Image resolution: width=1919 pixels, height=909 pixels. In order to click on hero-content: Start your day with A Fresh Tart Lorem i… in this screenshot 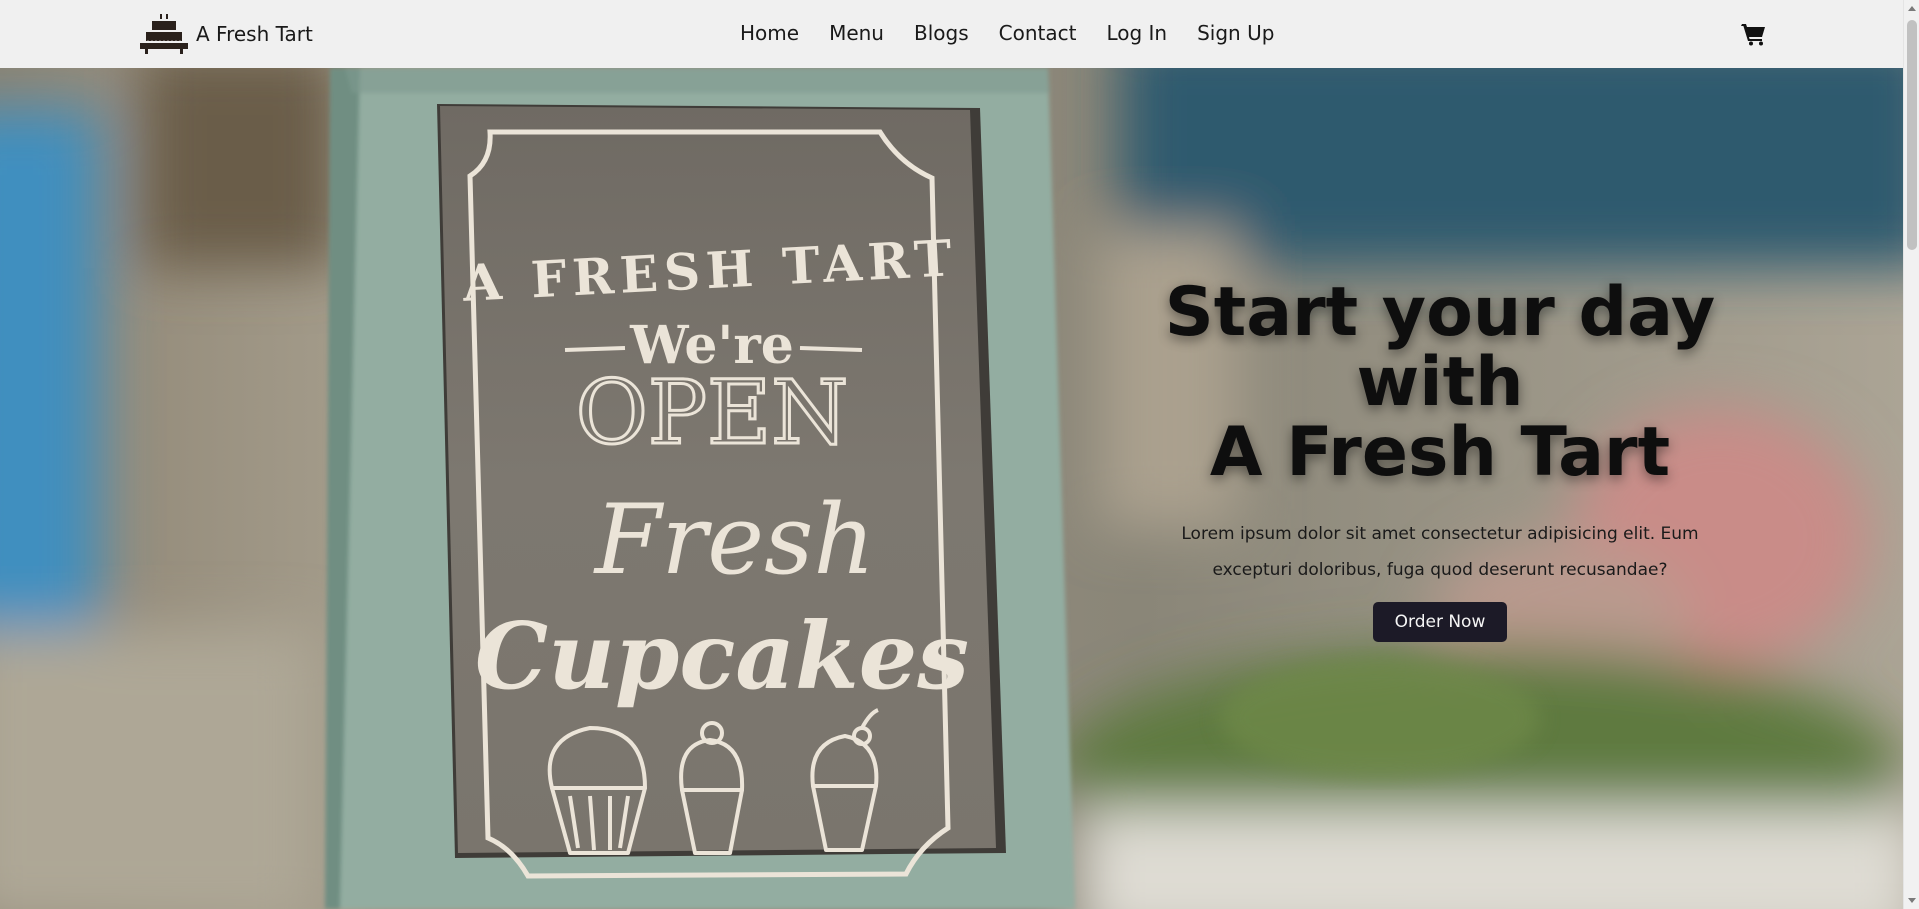, I will do `click(1440, 460)`.